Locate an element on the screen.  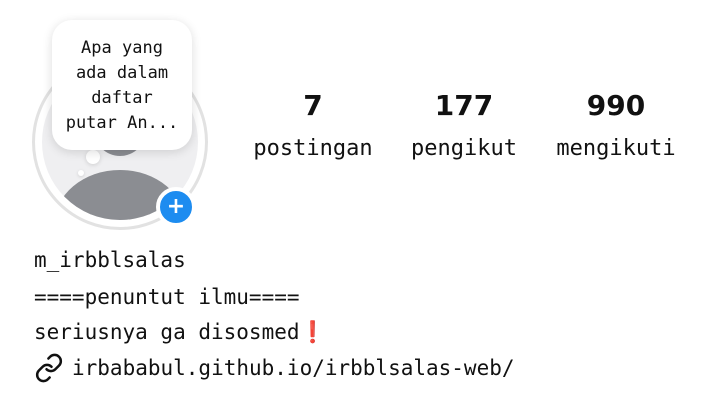
add-story-button: + is located at coordinates (176, 207).